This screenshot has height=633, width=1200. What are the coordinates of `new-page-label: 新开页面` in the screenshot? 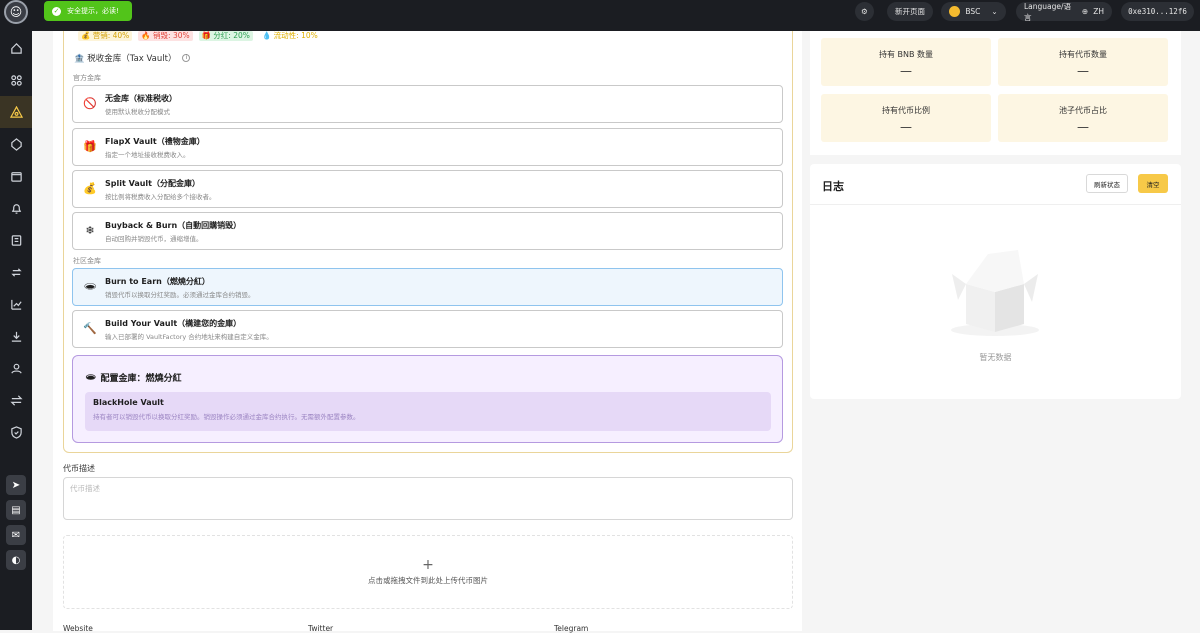 It's located at (910, 11).